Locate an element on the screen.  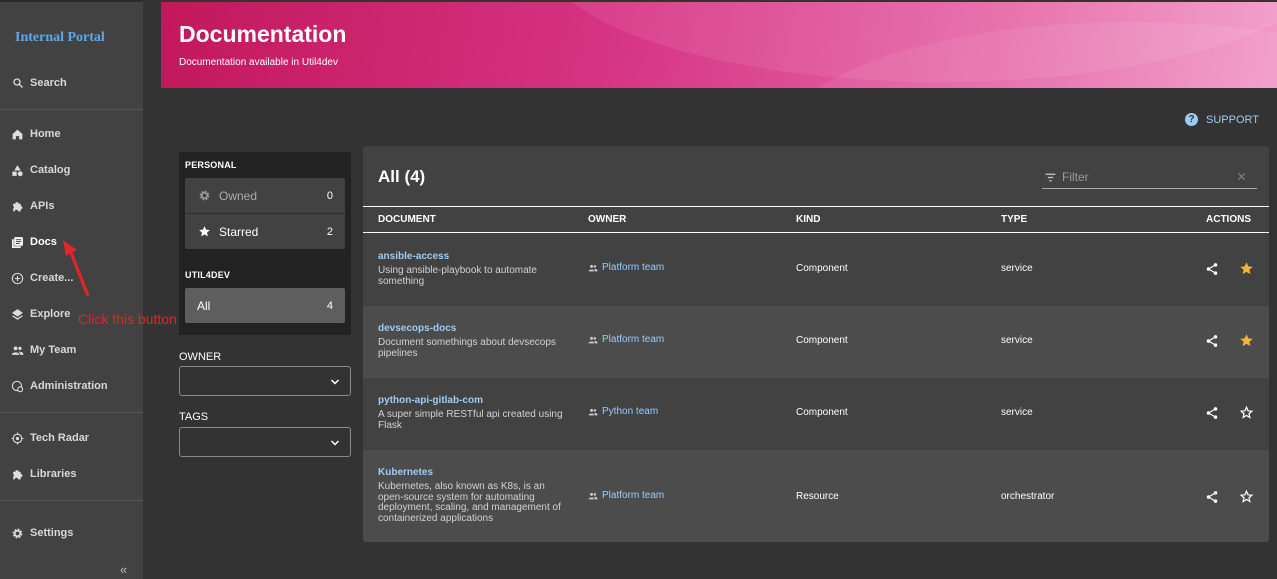
sidebar-item-home: Home is located at coordinates (71, 134).